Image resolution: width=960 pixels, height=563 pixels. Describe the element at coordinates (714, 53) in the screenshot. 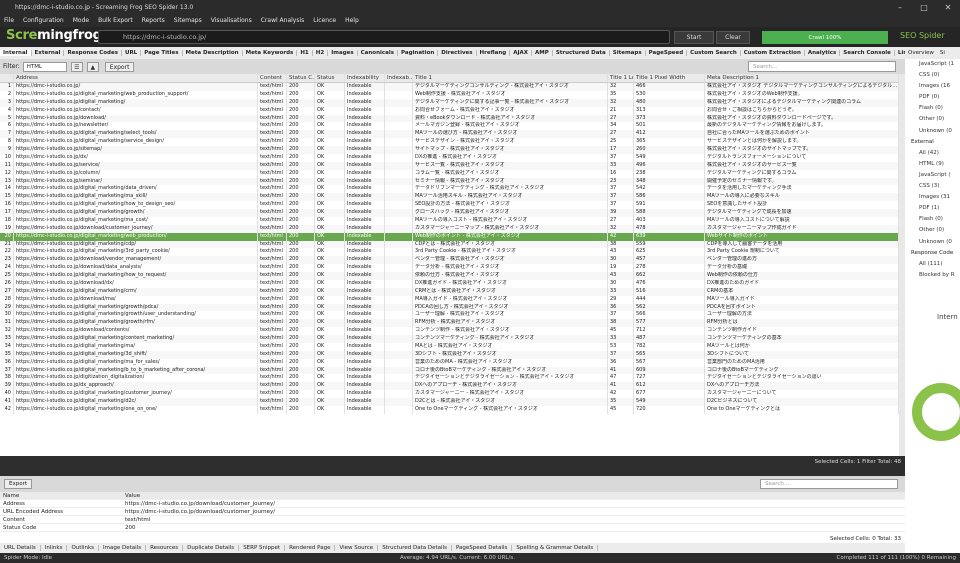

I see `tab-item: Custom Search` at that location.